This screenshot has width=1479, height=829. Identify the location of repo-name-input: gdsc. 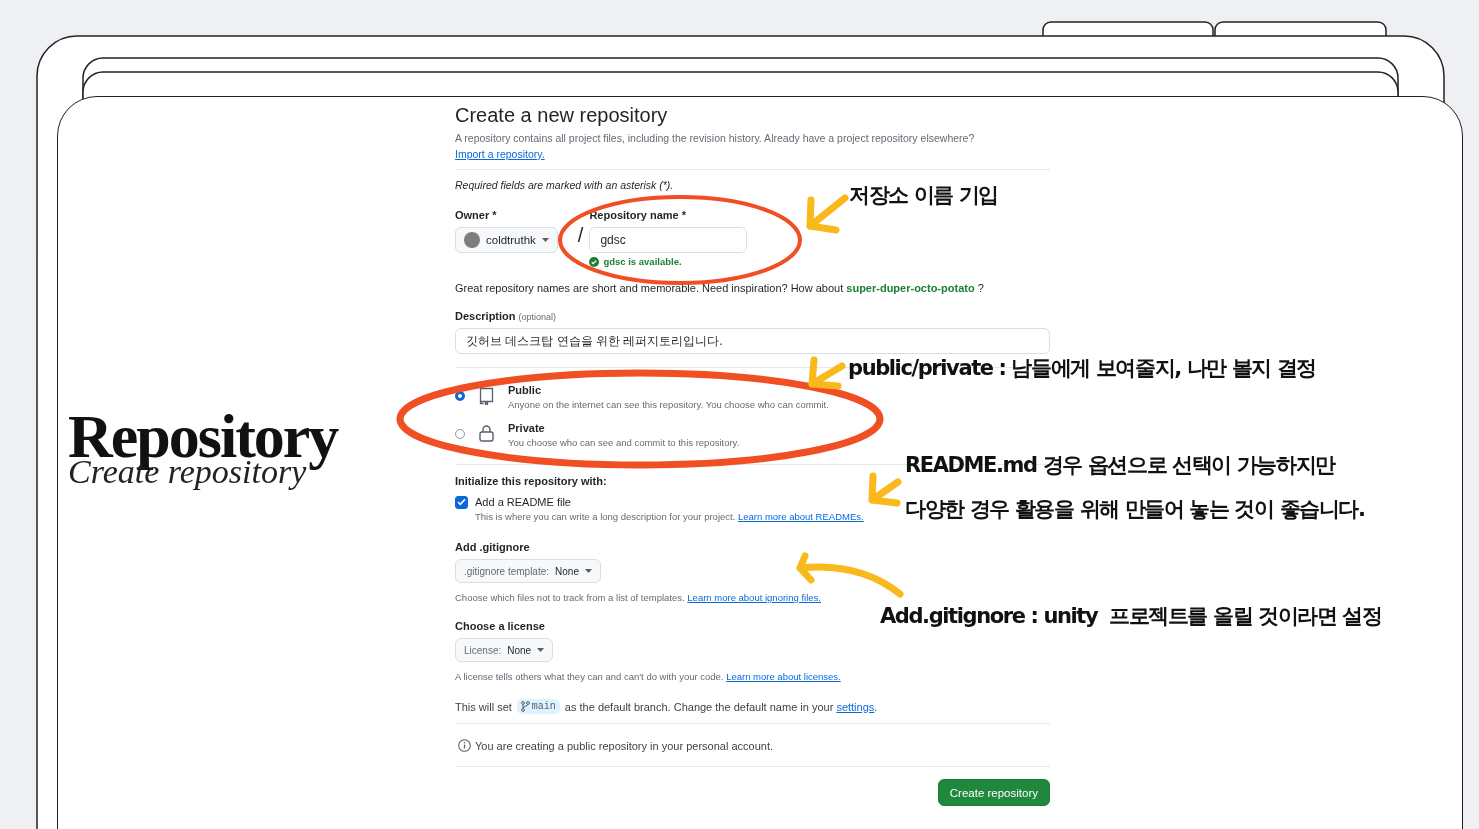
(668, 240).